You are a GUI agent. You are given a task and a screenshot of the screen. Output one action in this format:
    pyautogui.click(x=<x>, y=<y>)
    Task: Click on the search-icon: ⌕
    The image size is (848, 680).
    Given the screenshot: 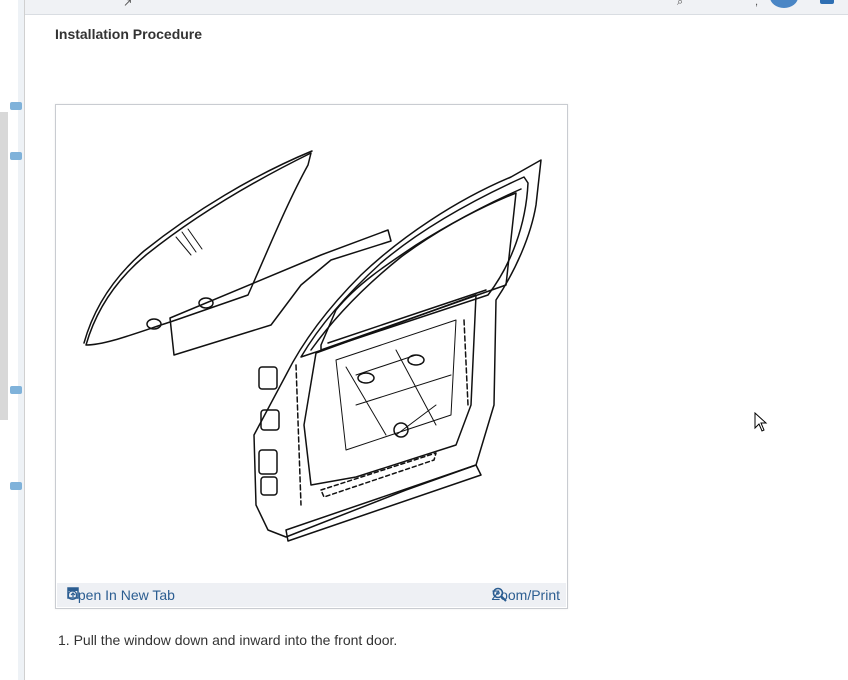 What is the action you would take?
    pyautogui.click(x=680, y=4)
    